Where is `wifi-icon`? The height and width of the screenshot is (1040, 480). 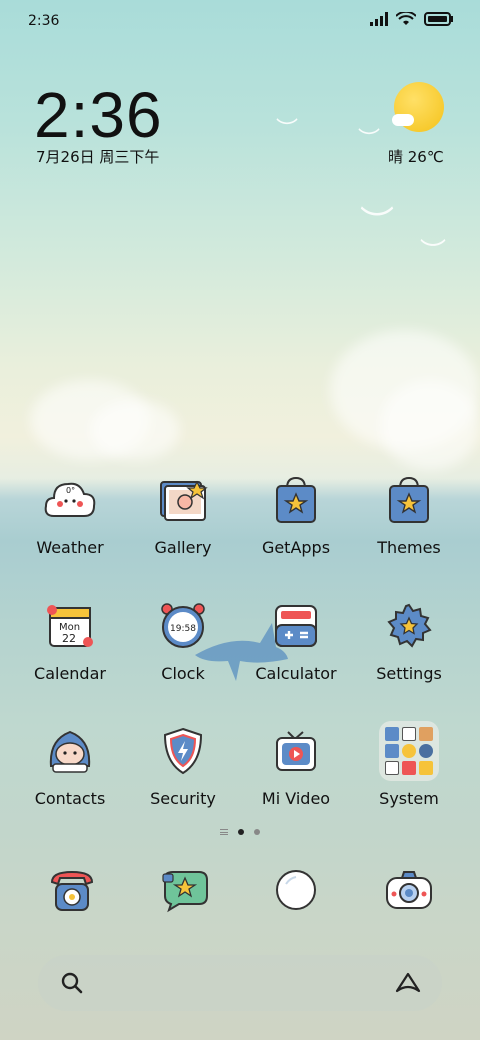
wifi-icon is located at coordinates (406, 18).